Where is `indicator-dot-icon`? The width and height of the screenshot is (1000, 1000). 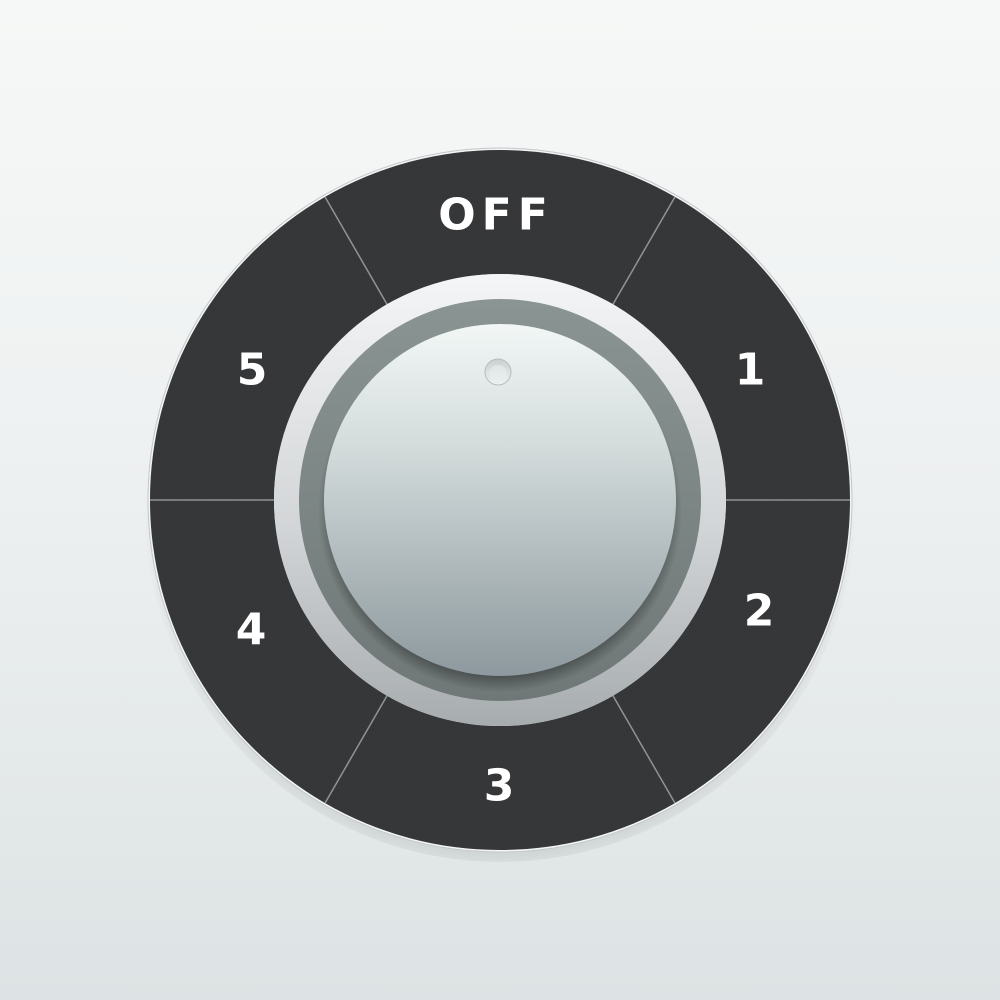 indicator-dot-icon is located at coordinates (498, 372).